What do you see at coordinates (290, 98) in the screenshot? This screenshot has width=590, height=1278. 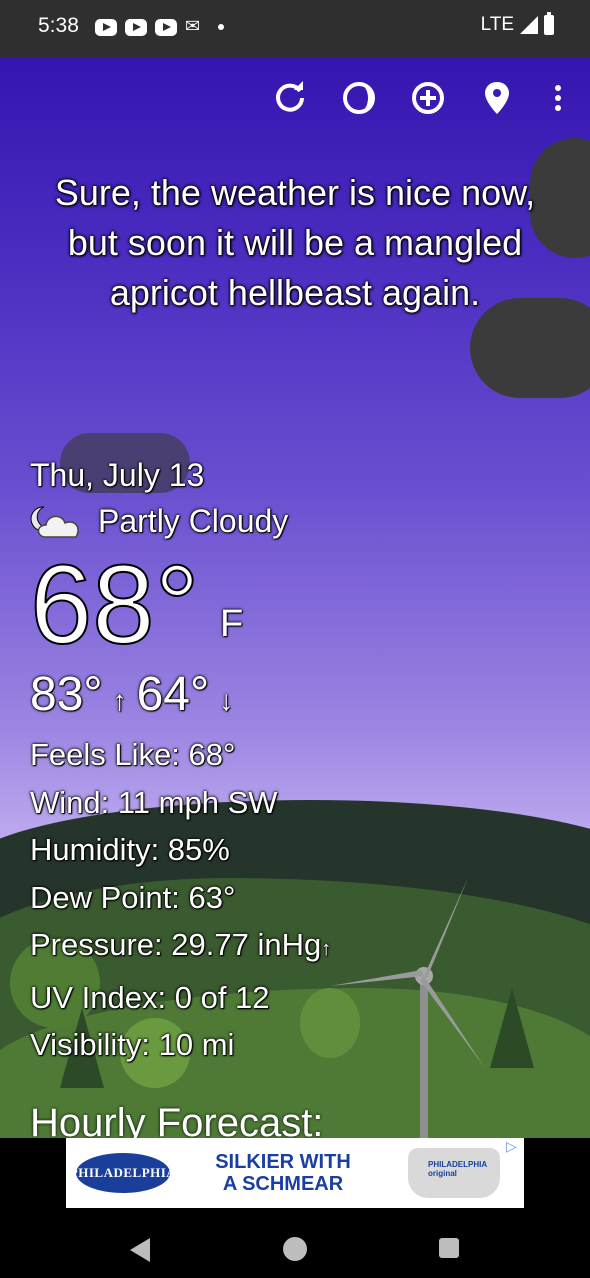 I see `refresh-icon` at bounding box center [290, 98].